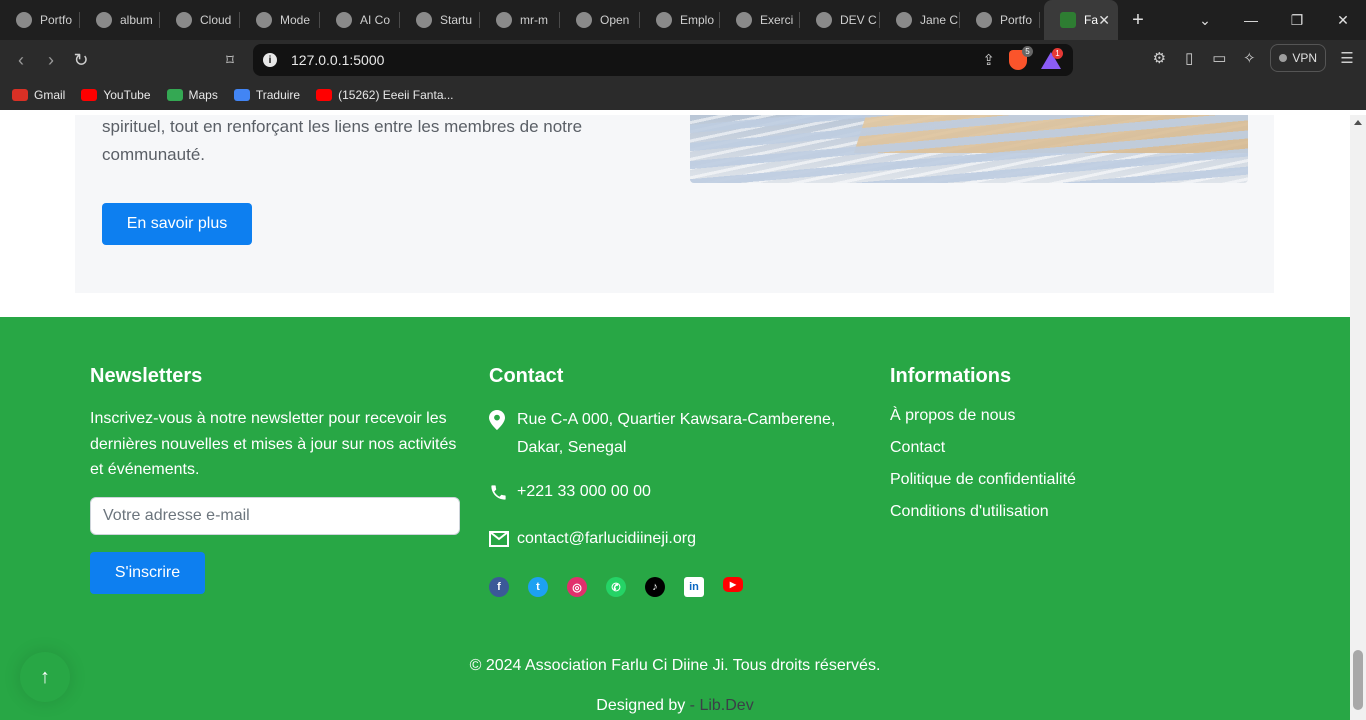  What do you see at coordinates (1027, 51) in the screenshot?
I see `shields-count-badge: 5` at bounding box center [1027, 51].